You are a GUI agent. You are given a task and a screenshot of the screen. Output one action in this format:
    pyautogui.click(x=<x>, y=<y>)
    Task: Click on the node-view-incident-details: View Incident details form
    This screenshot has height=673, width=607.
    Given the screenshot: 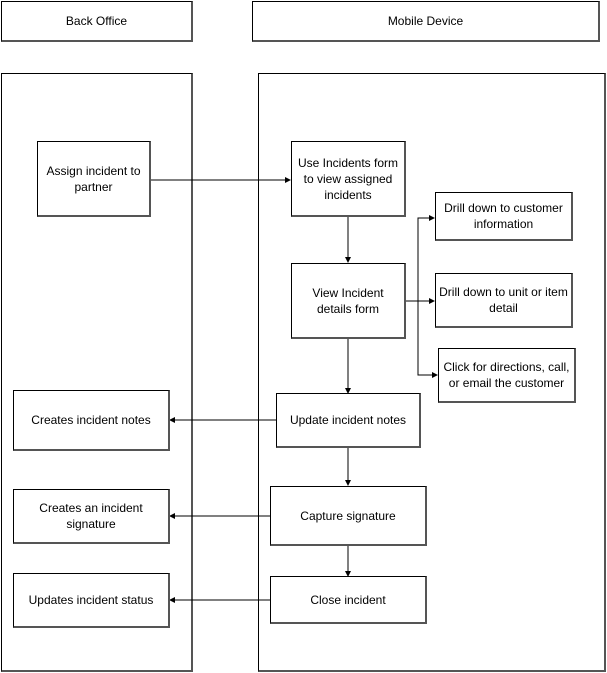 What is the action you would take?
    pyautogui.click(x=348, y=301)
    